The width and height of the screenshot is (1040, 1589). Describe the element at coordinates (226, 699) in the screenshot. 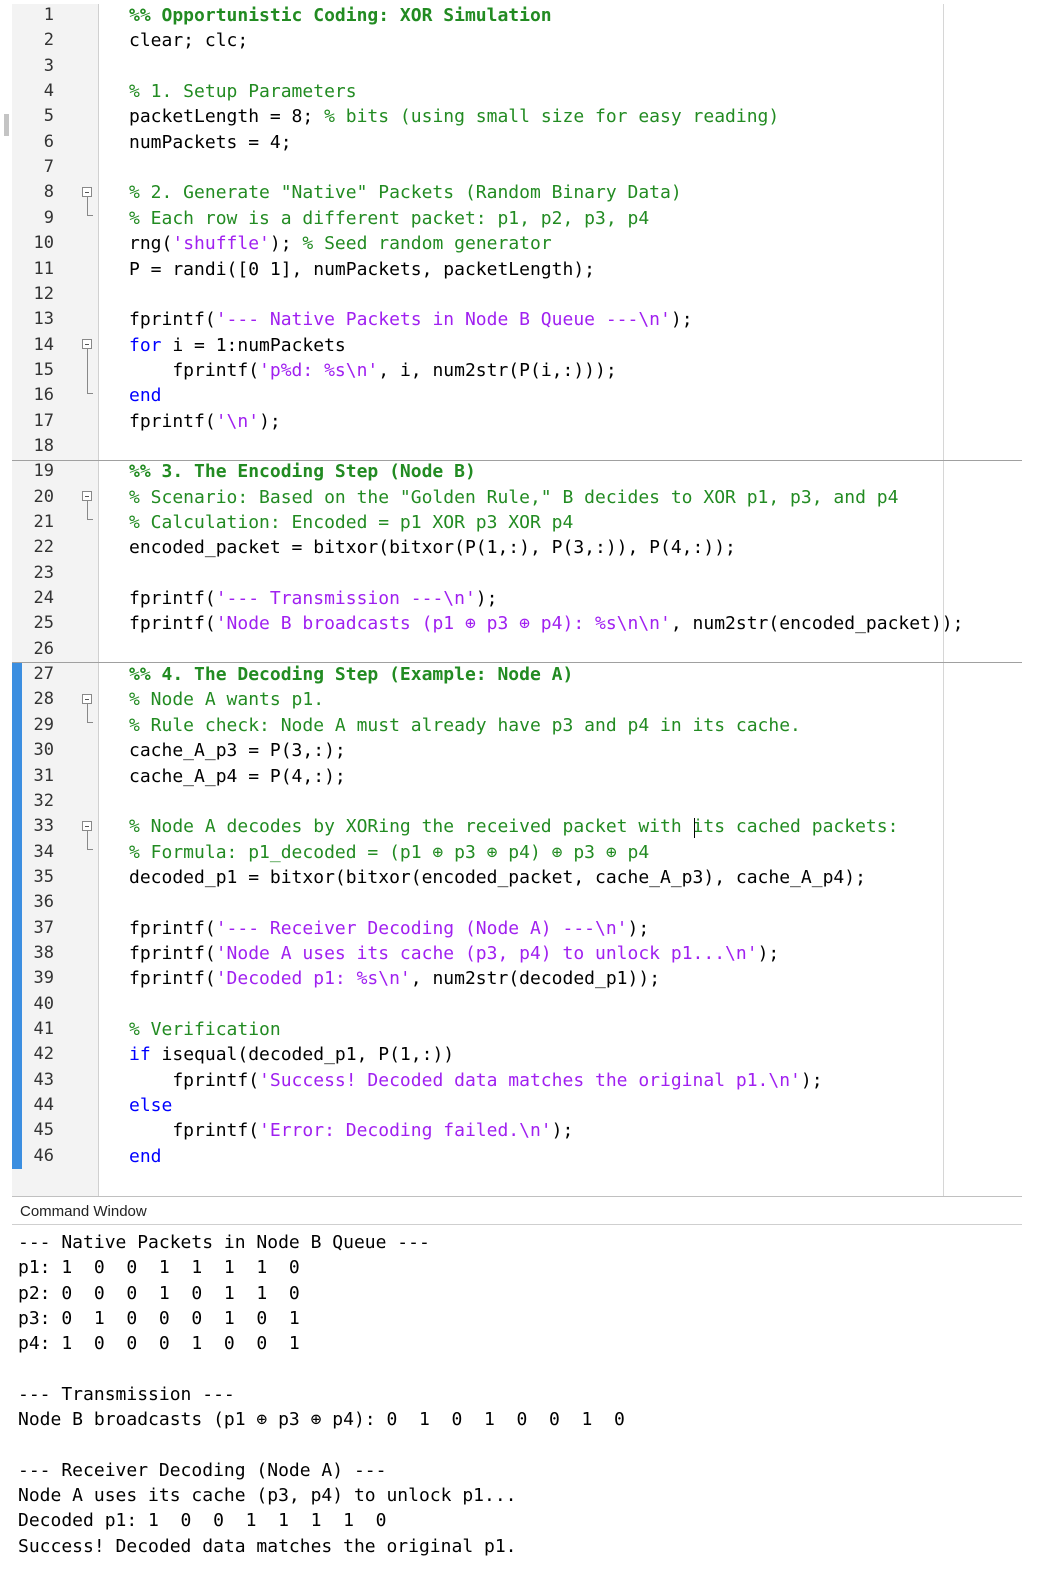

I see `code-text: % Node A wants p1.` at that location.